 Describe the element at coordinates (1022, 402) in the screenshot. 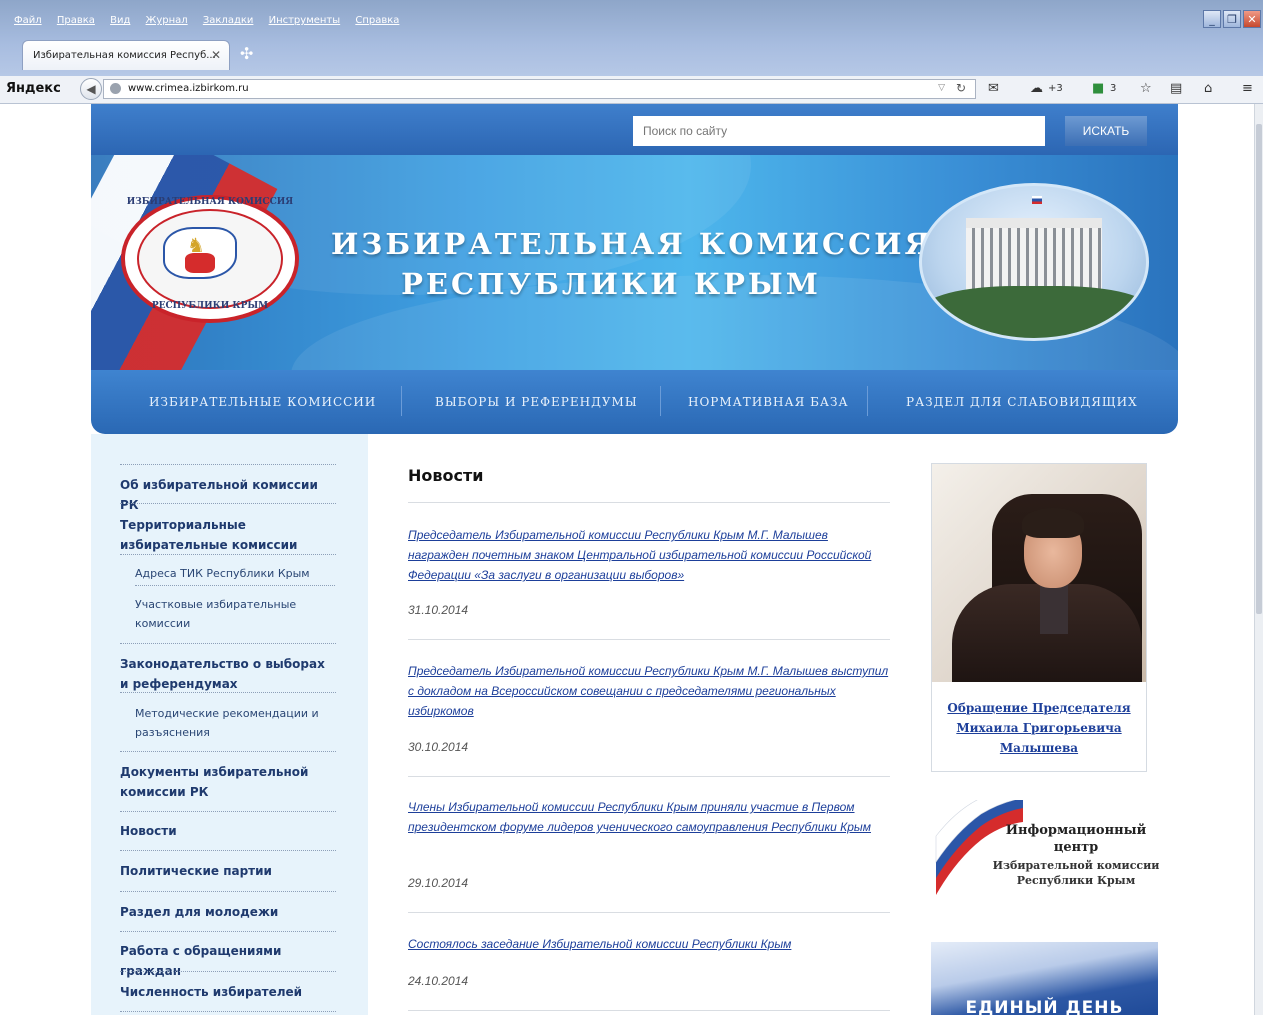

I see `nav-visually-impaired: РАЗДЕЛ ДЛЯ СЛАБОВИДЯЩИХ` at that location.